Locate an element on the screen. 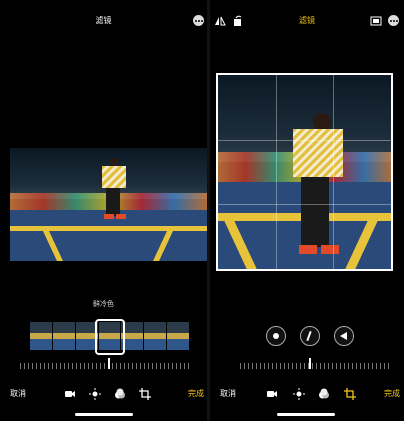 The image size is (404, 421). straighten-icon is located at coordinates (276, 336).